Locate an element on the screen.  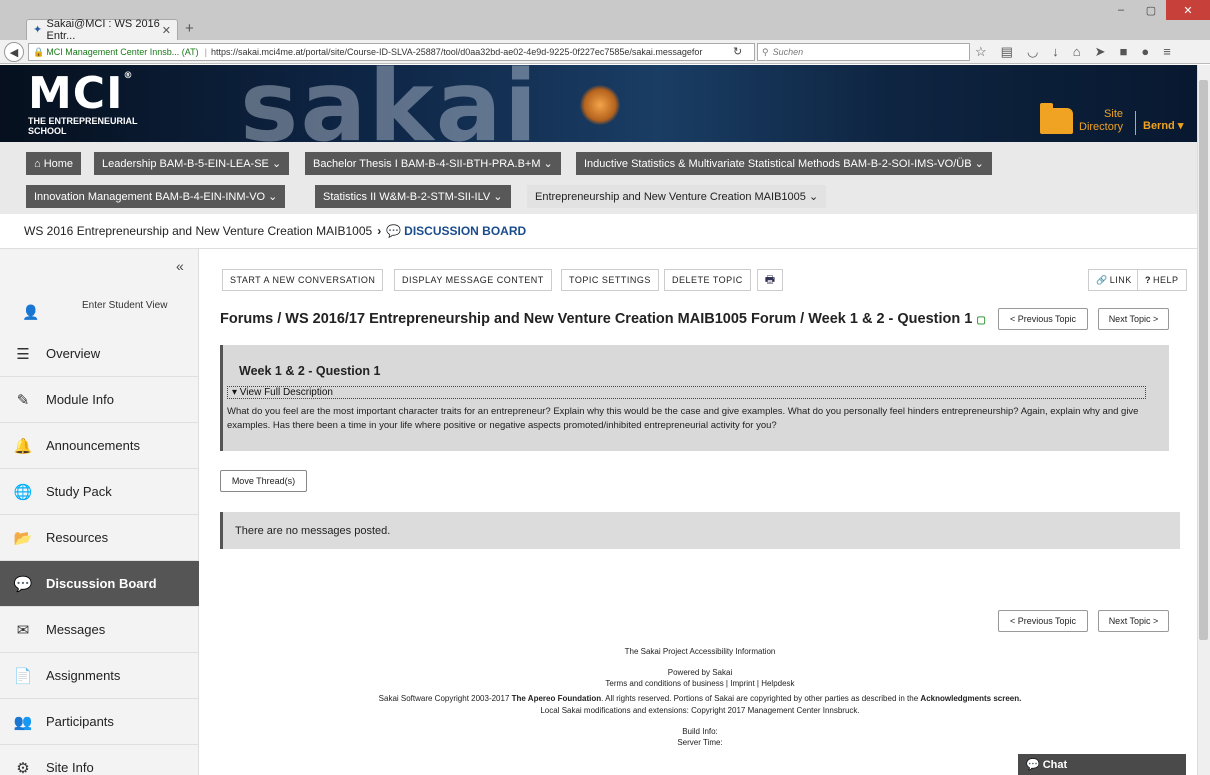
collapse-menu-button: « is located at coordinates (180, 266).